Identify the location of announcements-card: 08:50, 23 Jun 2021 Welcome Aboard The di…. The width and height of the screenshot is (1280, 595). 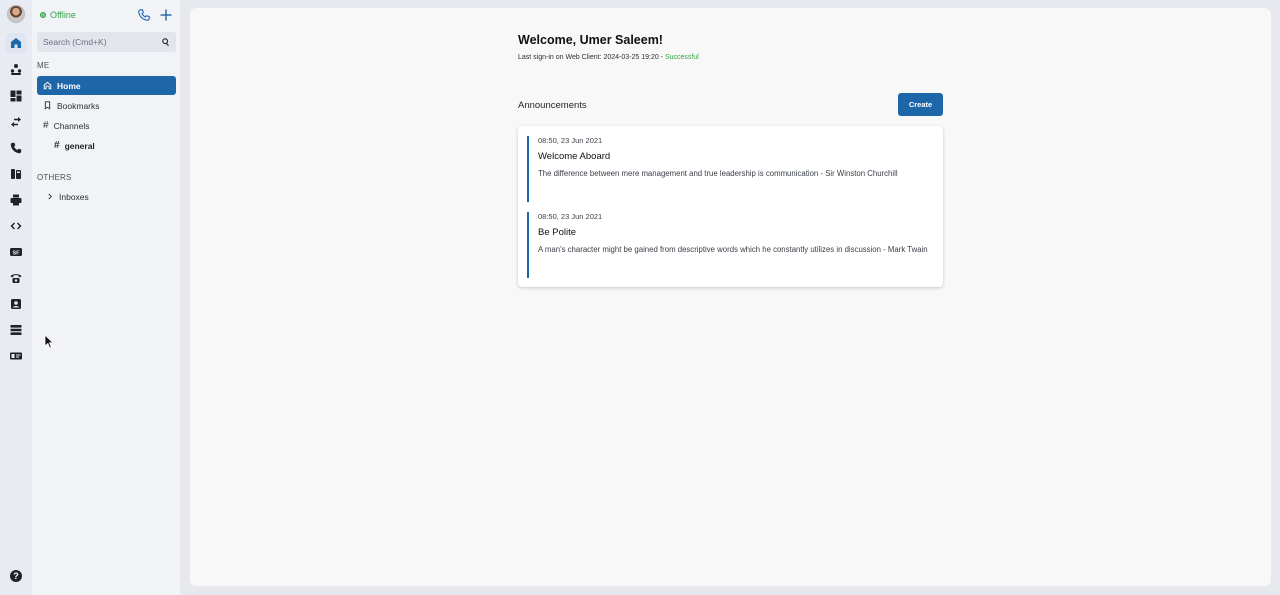
(730, 206).